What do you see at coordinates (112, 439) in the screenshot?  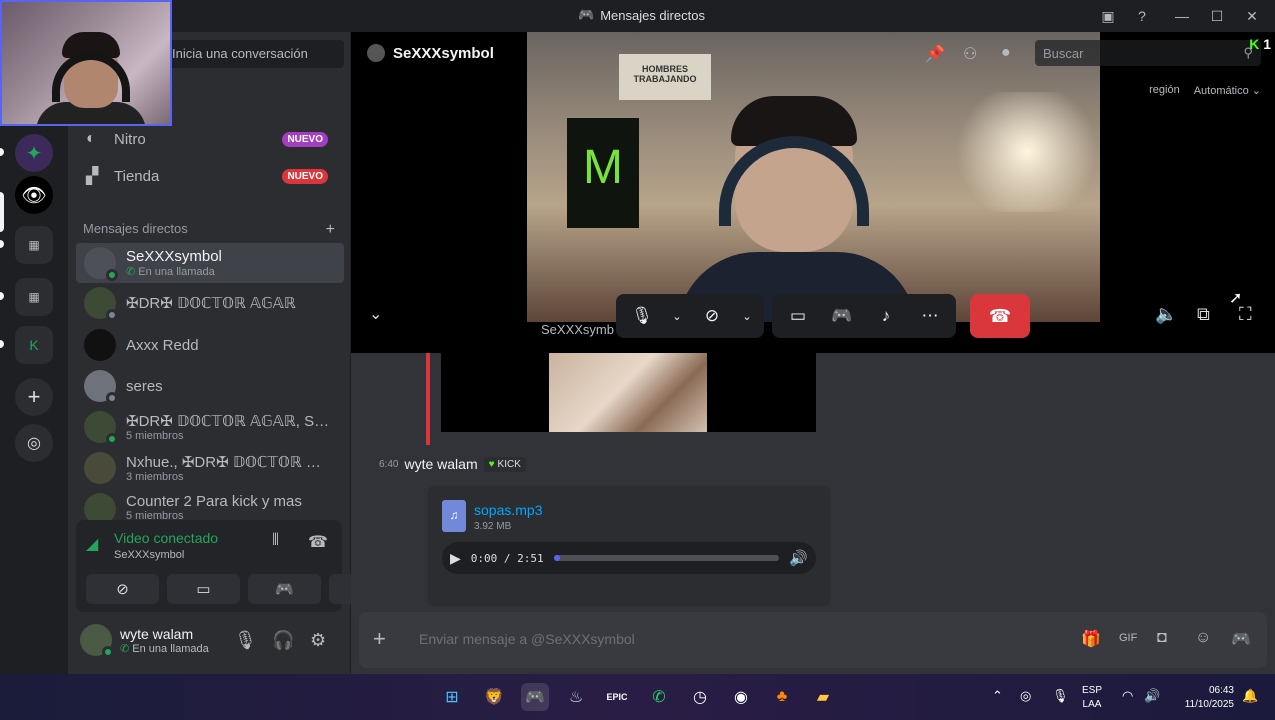 I see `status-online-icon` at bounding box center [112, 439].